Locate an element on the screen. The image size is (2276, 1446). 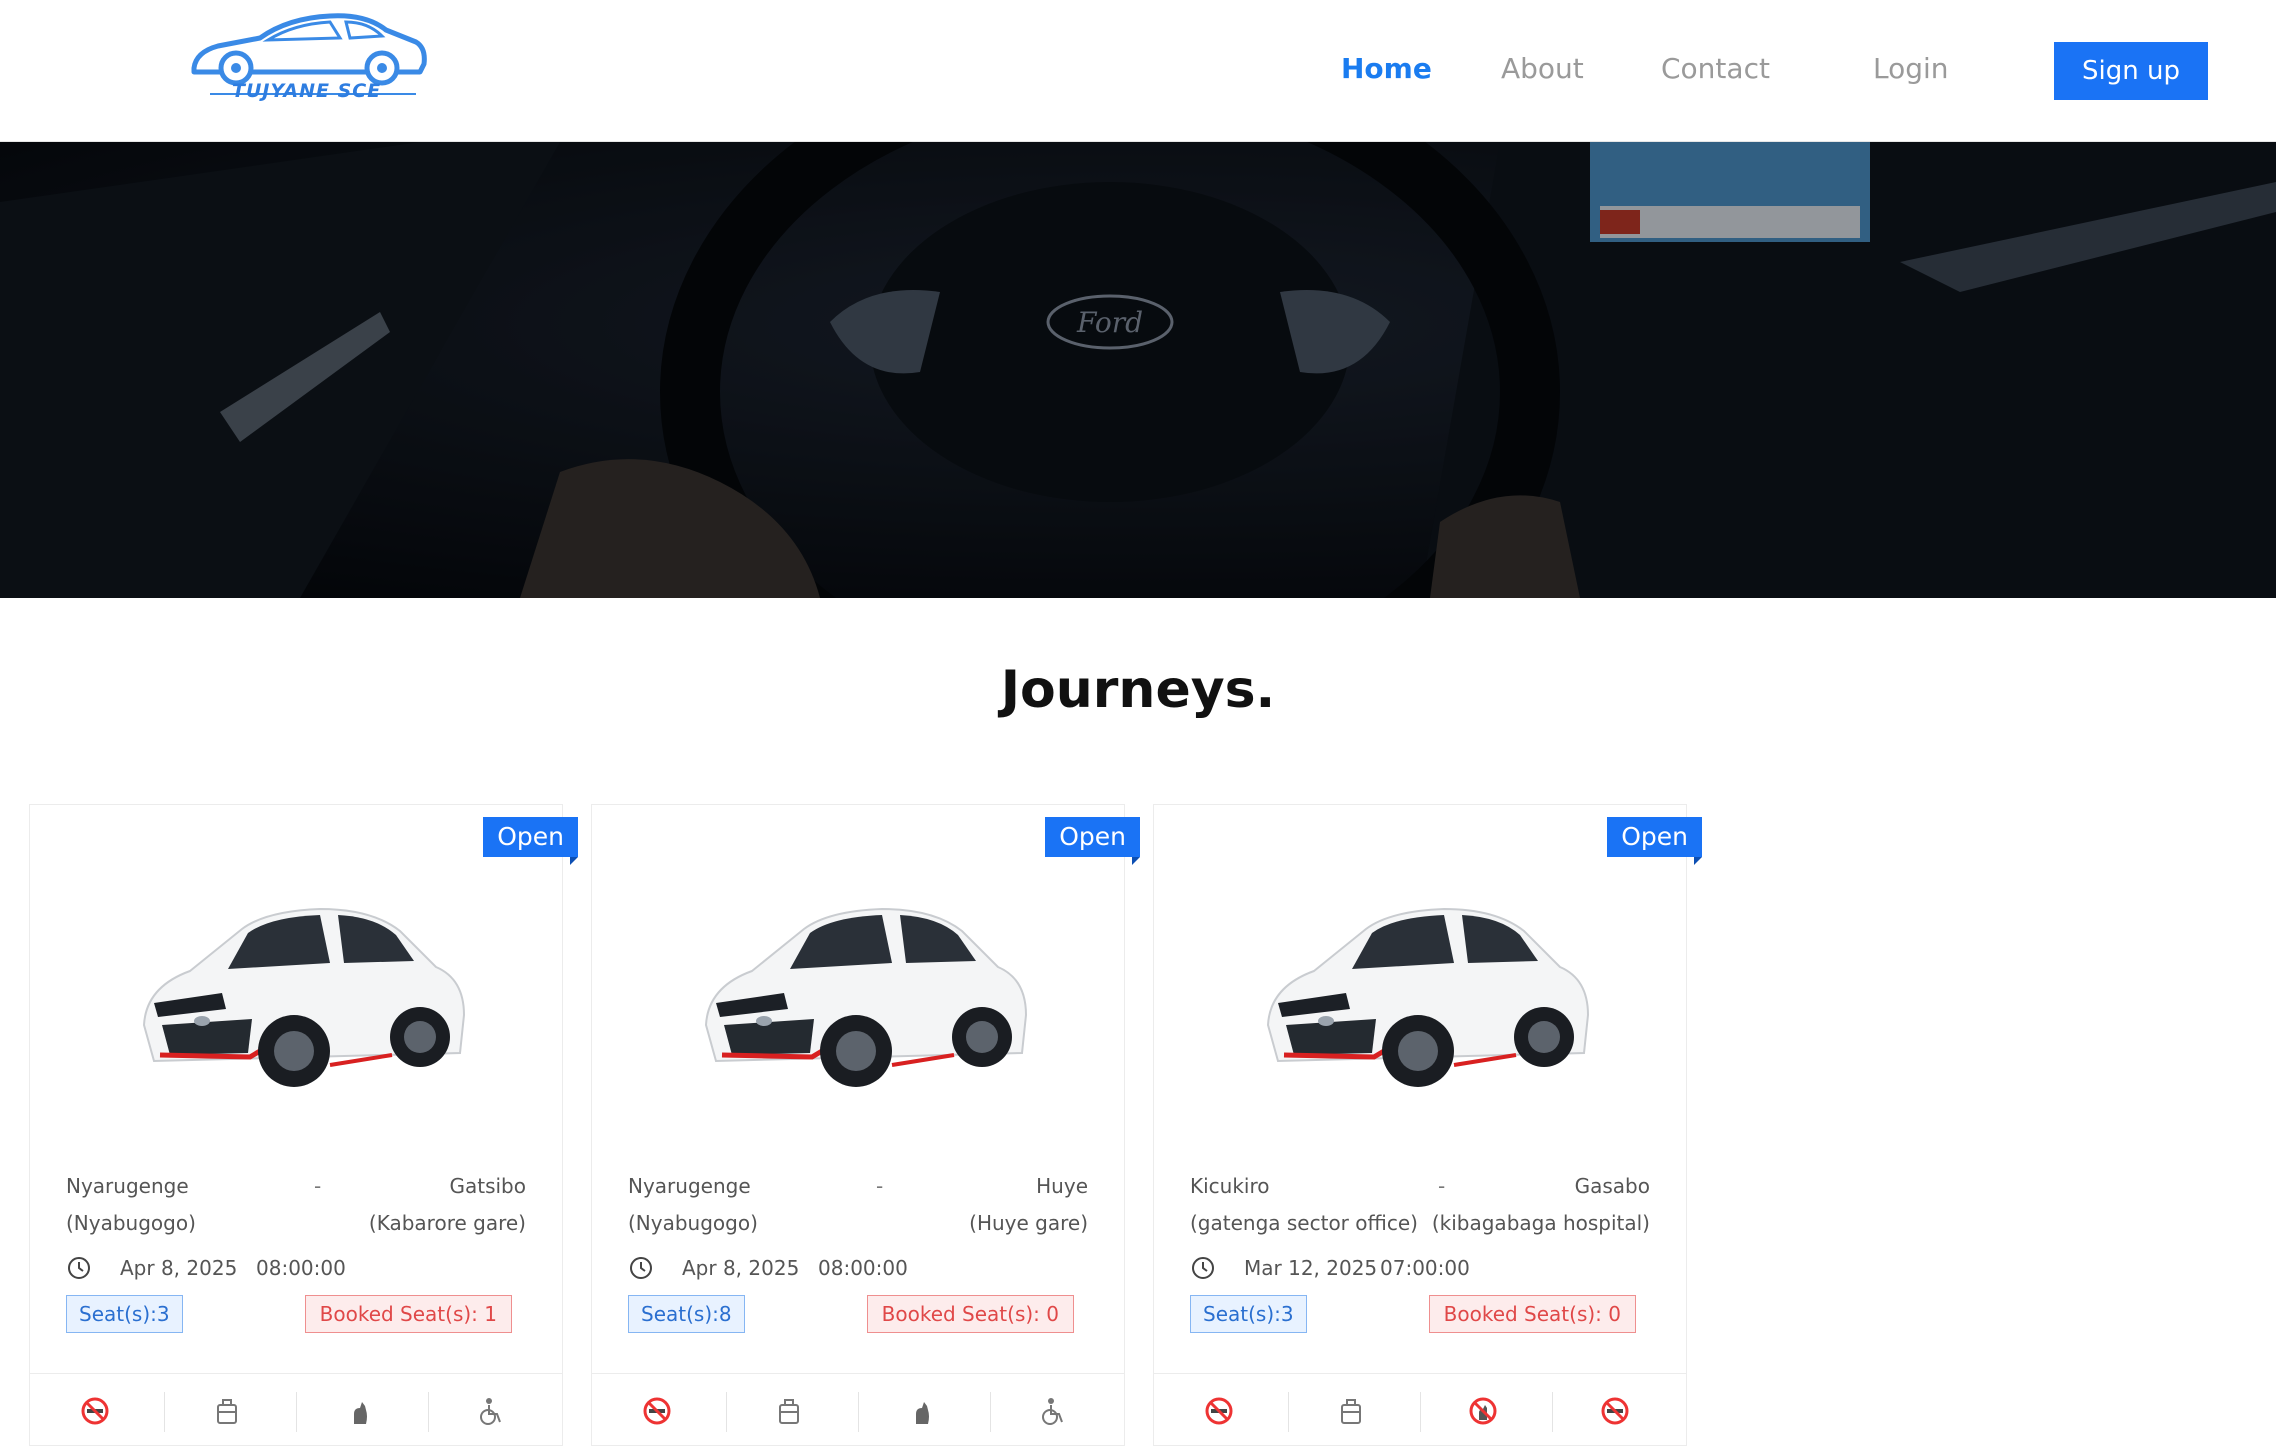
destination-name: Gatsibo is located at coordinates (487, 1186).